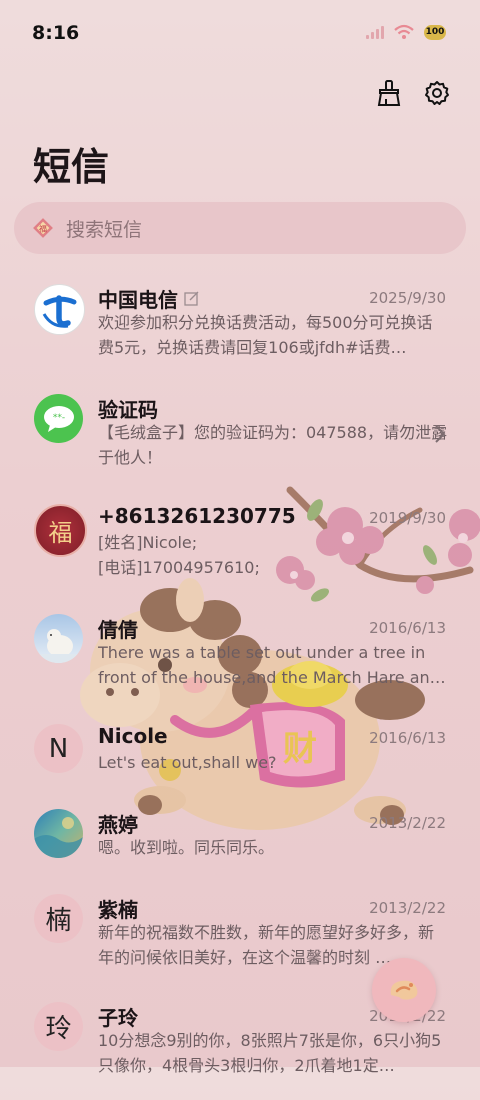  I want to click on clean-brush-button, so click(389, 93).